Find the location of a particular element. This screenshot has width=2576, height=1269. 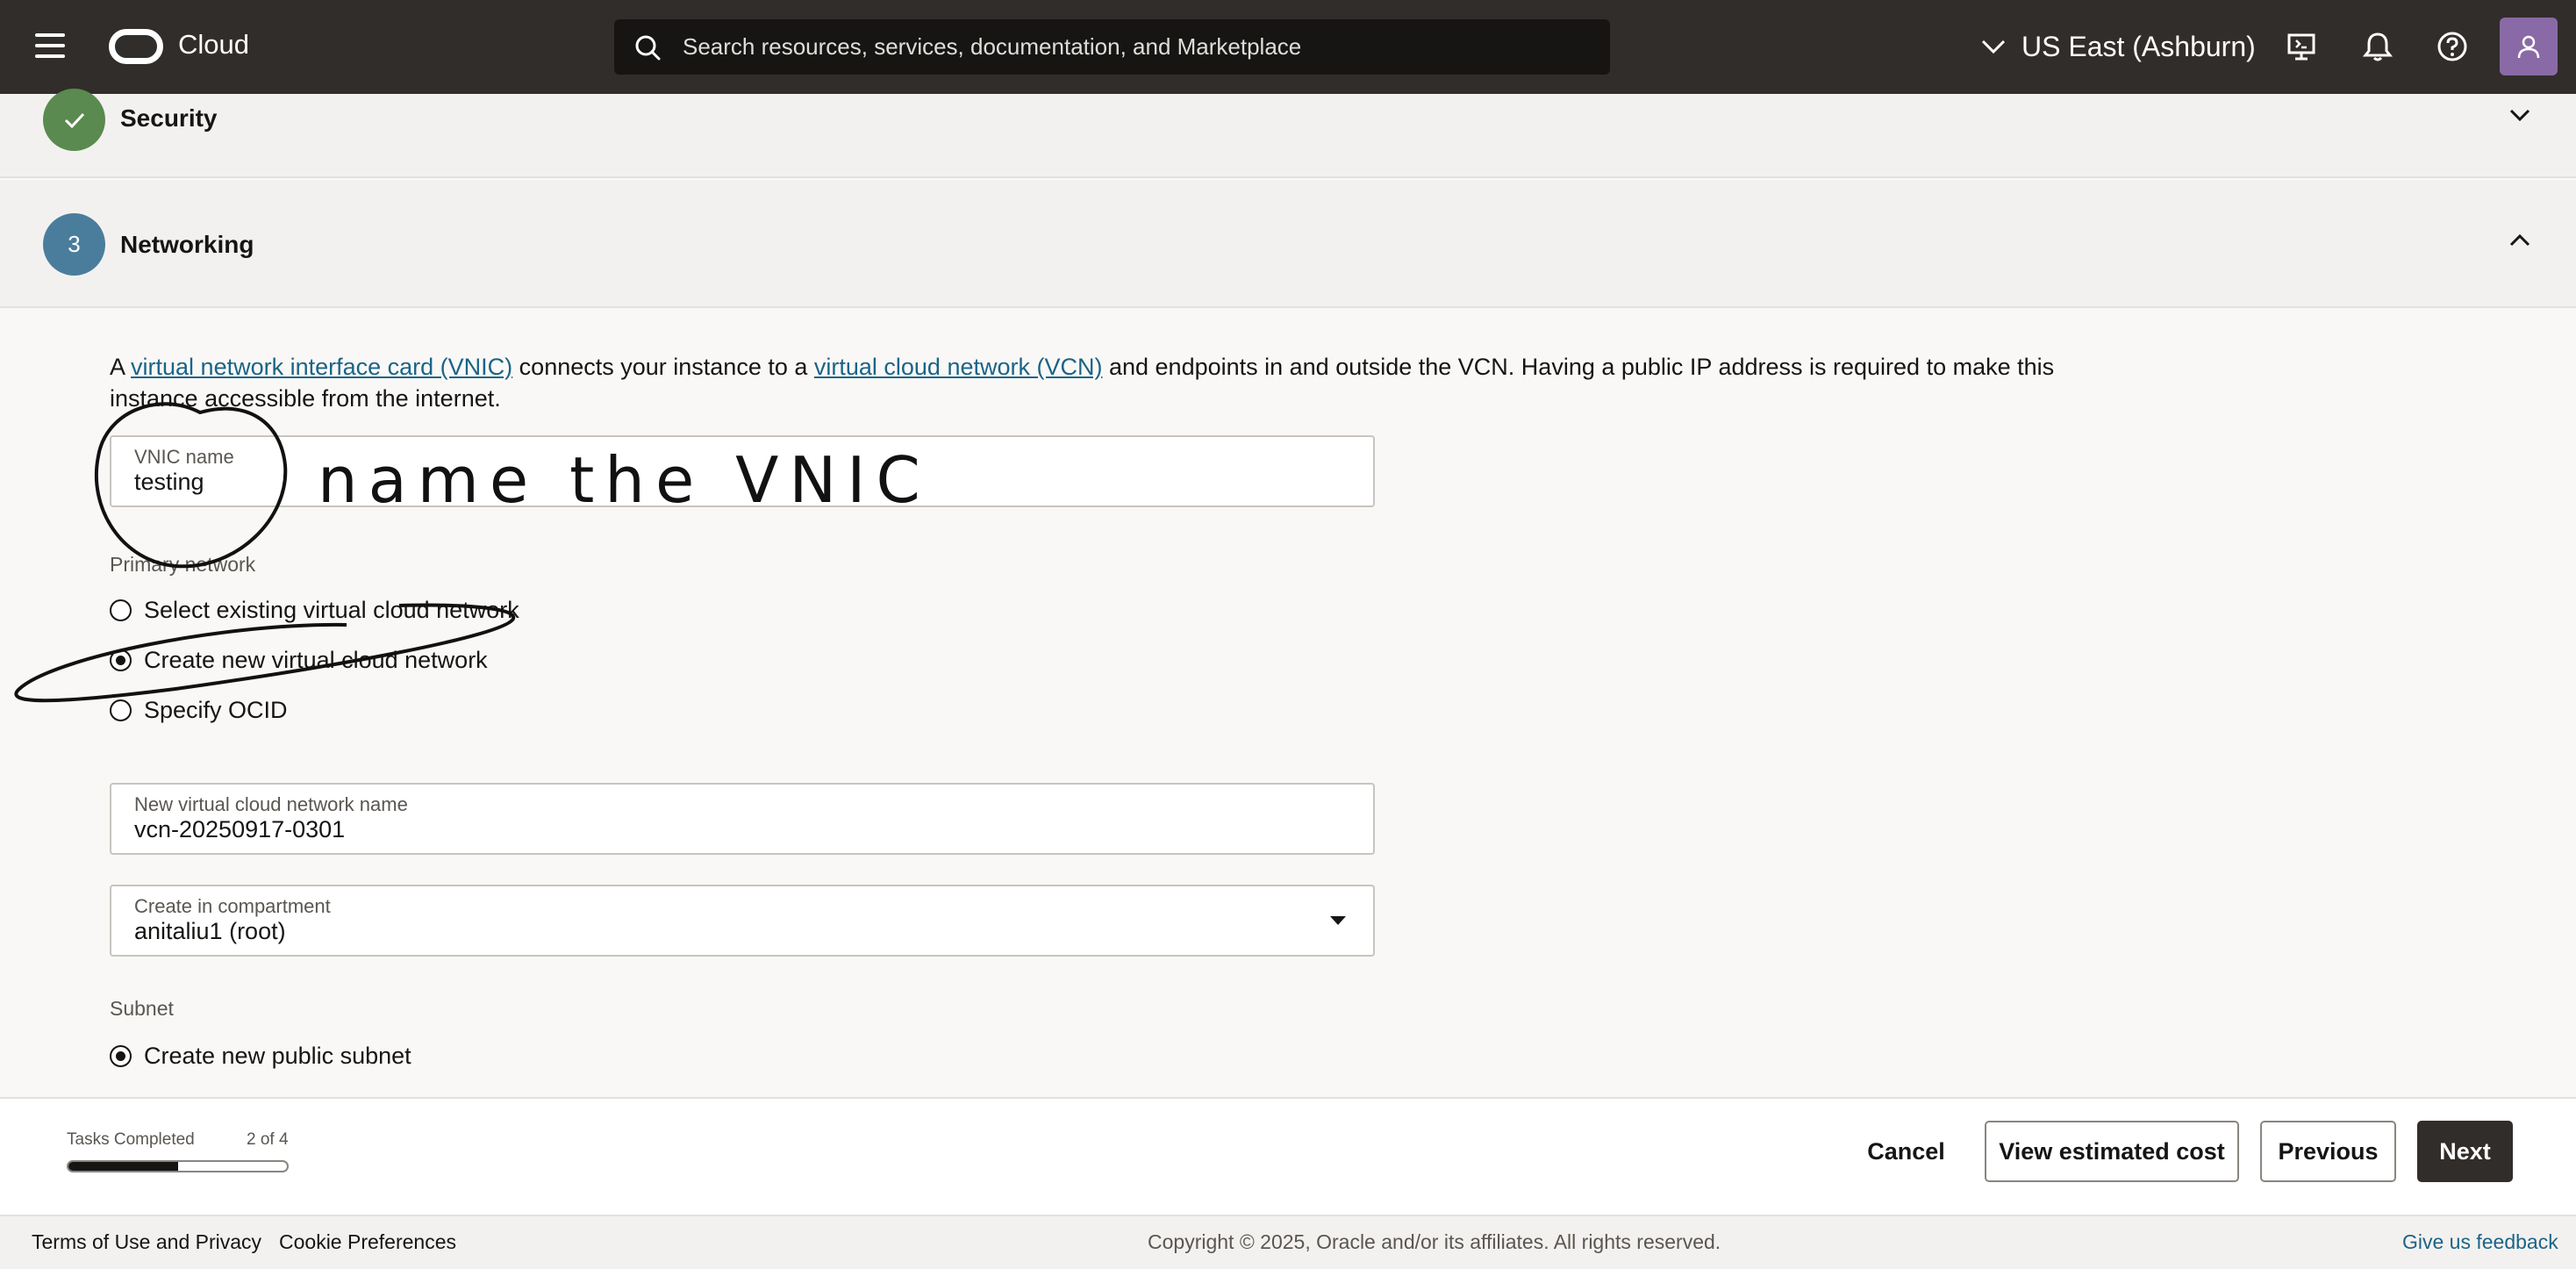

step-complete-badge is located at coordinates (74, 120).